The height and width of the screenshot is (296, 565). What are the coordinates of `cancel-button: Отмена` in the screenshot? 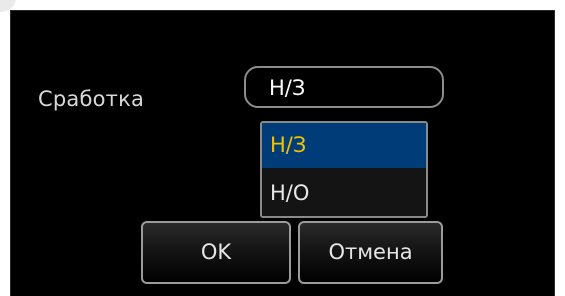 It's located at (370, 252).